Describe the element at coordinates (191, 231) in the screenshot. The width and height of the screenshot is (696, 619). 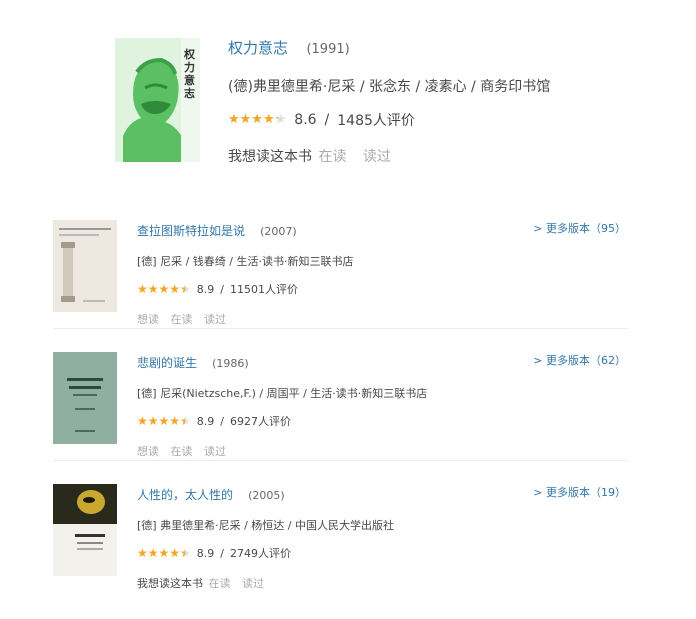
I see `book-title-link: 查拉图斯特拉如是说` at that location.